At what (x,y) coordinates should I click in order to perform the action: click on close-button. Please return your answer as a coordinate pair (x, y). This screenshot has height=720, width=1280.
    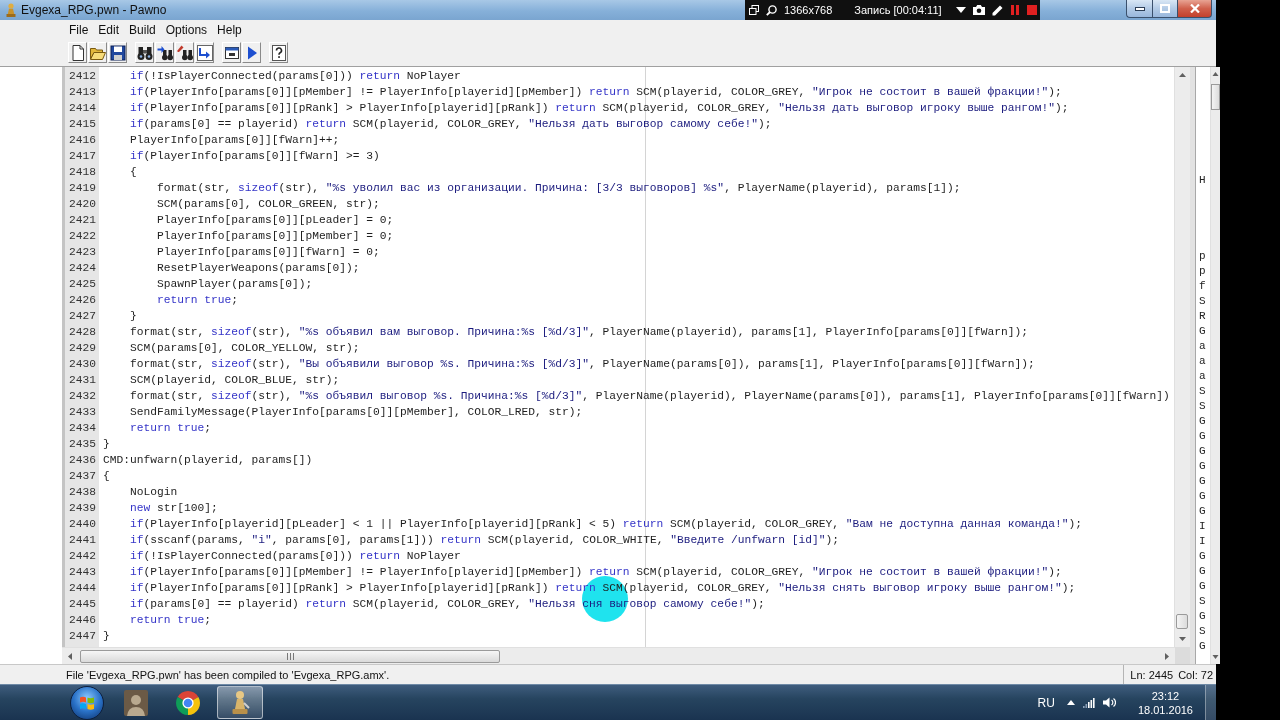
    Looking at the image, I should click on (1195, 9).